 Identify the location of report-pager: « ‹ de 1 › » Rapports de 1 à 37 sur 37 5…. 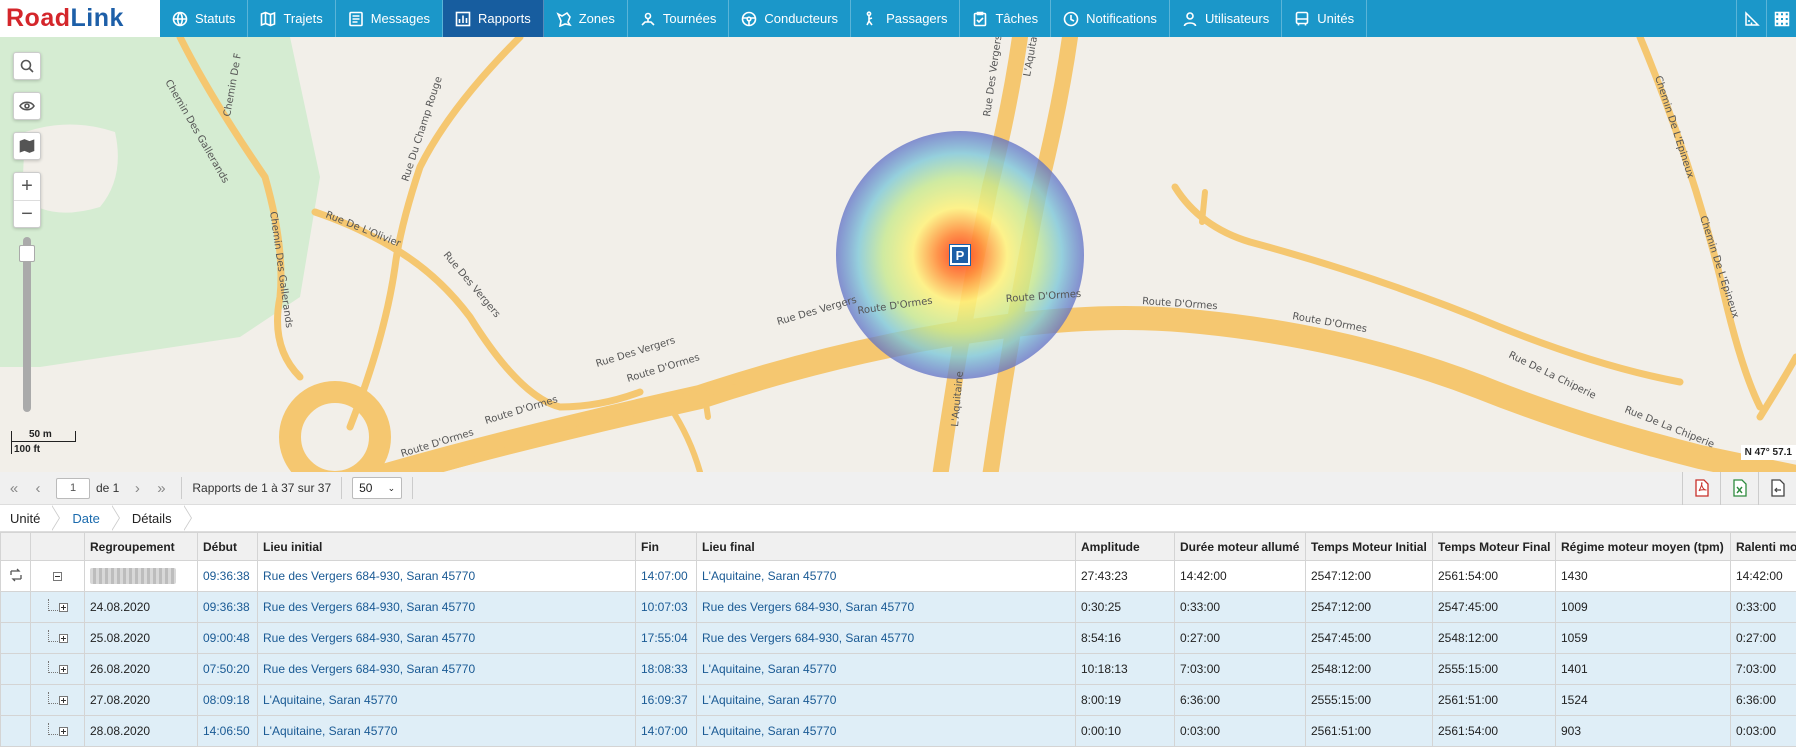
(898, 488).